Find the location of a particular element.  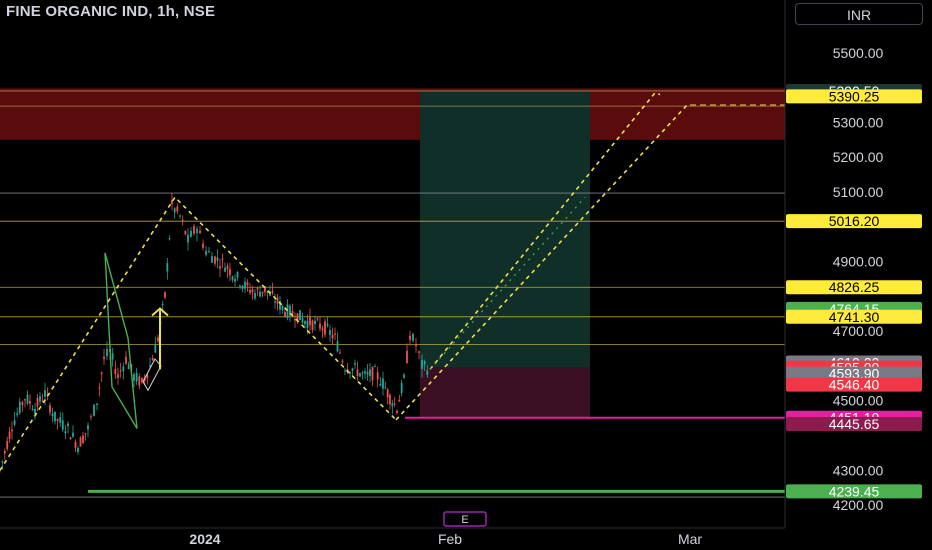

y-tick-label: 5500.00 is located at coordinates (858, 53).